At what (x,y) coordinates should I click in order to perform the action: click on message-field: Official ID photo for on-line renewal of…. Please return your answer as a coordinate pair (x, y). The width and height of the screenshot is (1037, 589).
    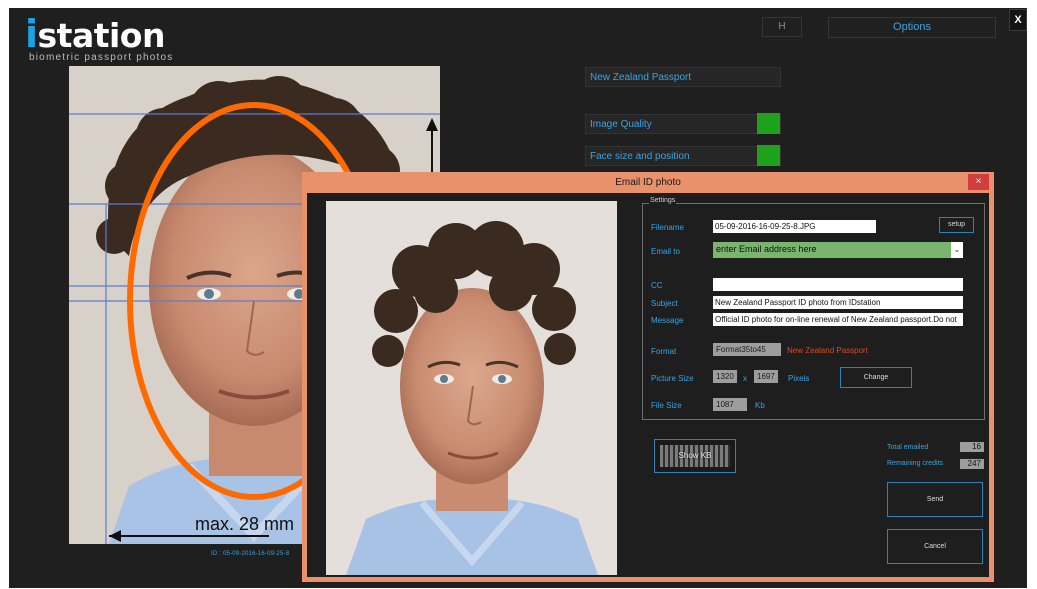
    Looking at the image, I should click on (838, 319).